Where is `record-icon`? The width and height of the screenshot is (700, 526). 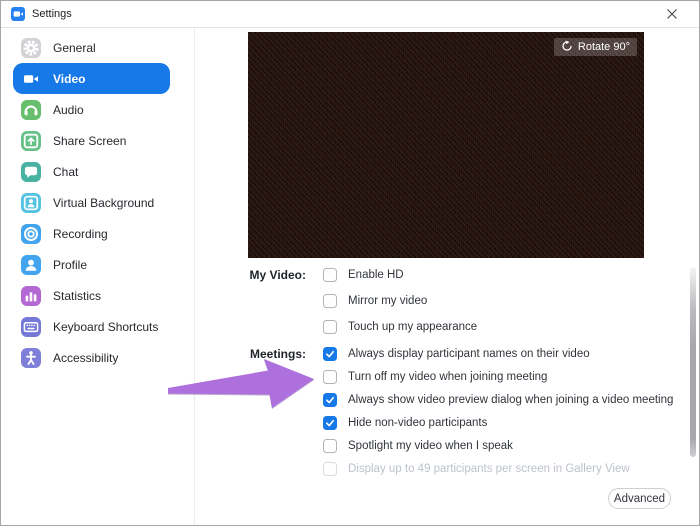 record-icon is located at coordinates (31, 233).